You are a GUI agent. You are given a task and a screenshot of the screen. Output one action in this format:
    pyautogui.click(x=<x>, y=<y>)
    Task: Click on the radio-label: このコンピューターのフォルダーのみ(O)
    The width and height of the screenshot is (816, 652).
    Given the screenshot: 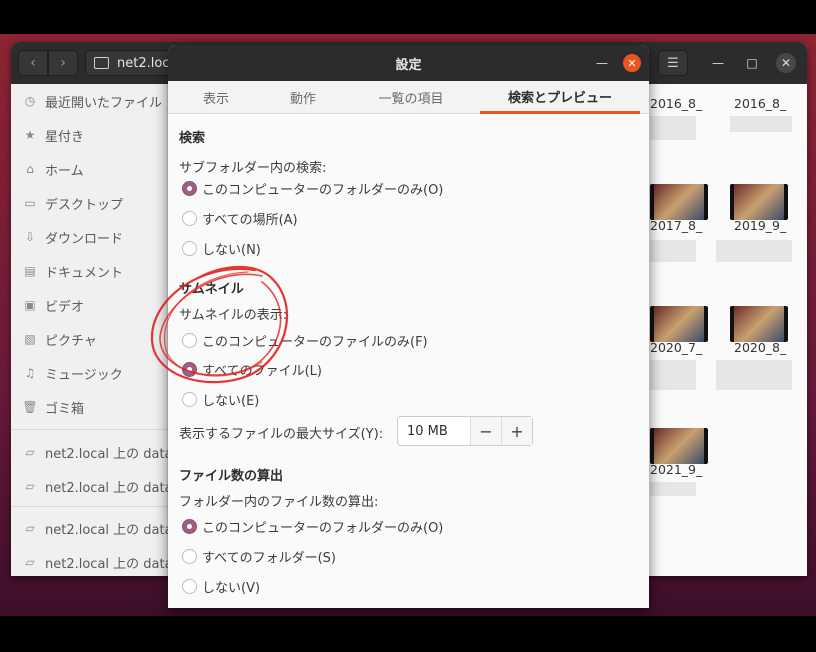 What is the action you would take?
    pyautogui.click(x=323, y=528)
    